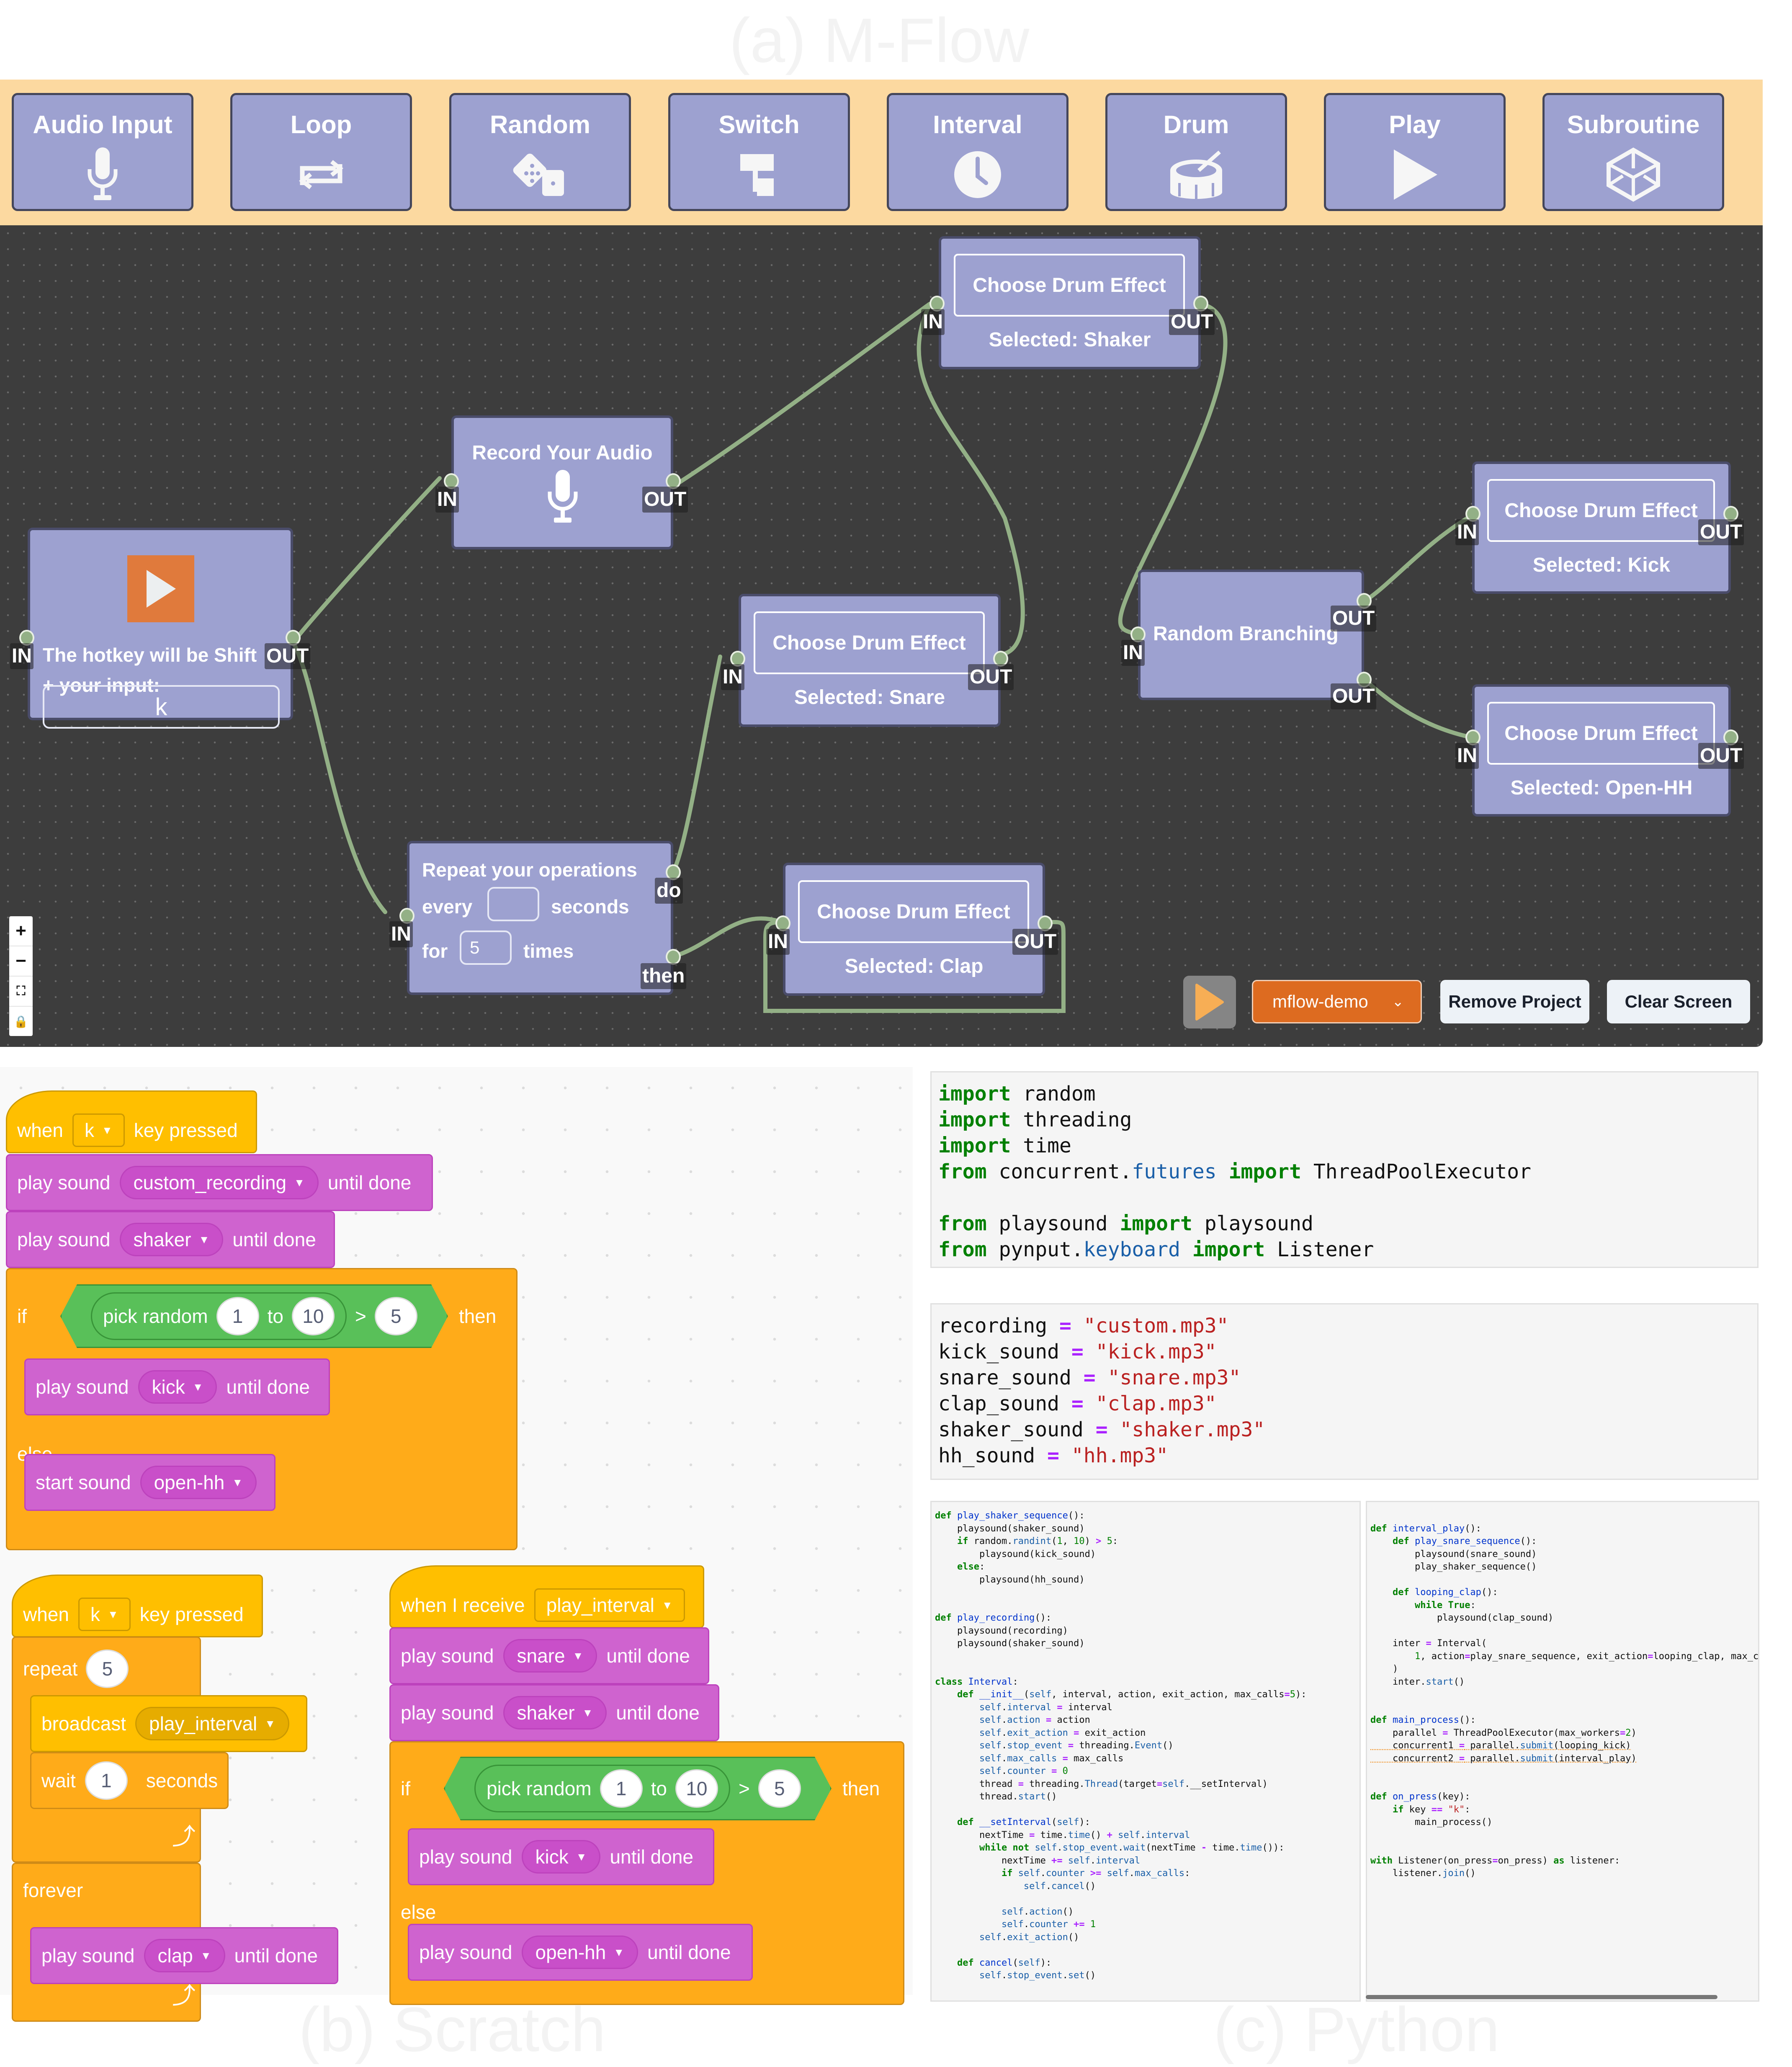 The image size is (1792, 2067). What do you see at coordinates (1002, 1630) in the screenshot?
I see `code-line: playsound(recording)` at bounding box center [1002, 1630].